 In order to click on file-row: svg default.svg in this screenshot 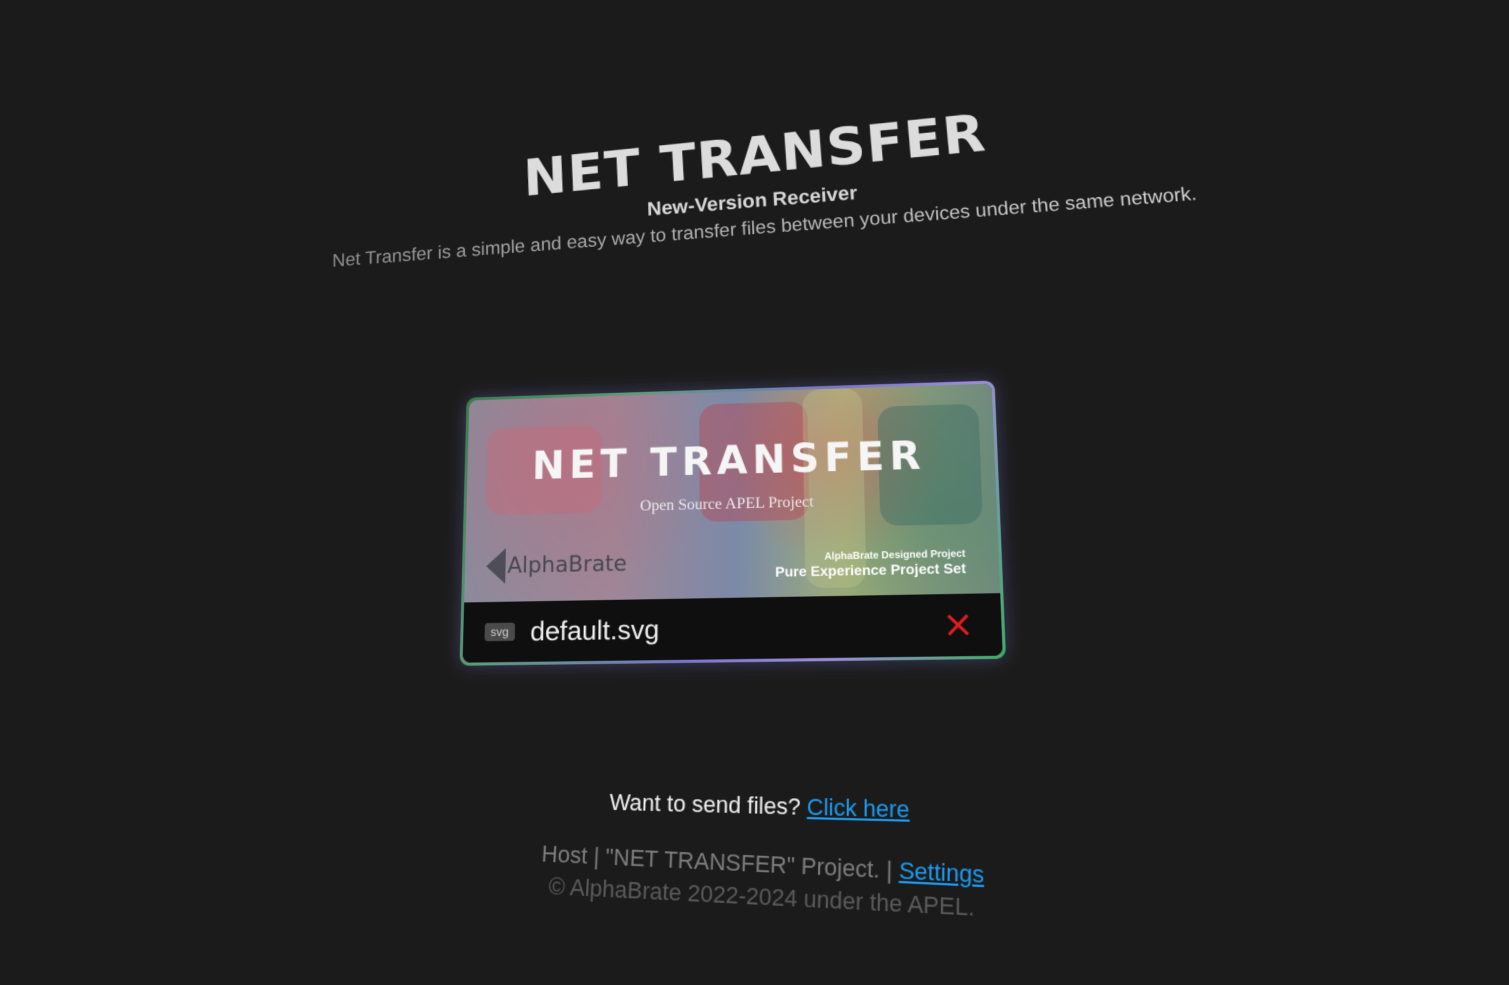, I will do `click(732, 628)`.